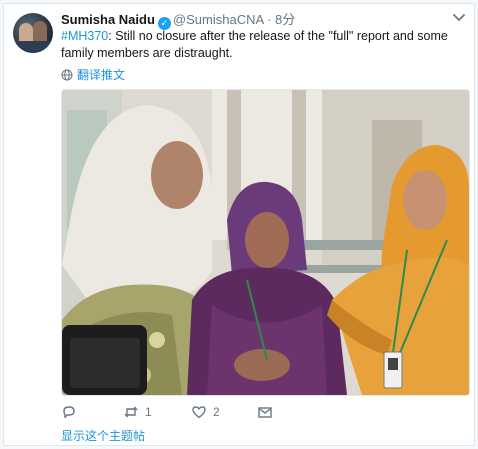 This screenshot has width=478, height=449. I want to click on reply-button, so click(92, 412).